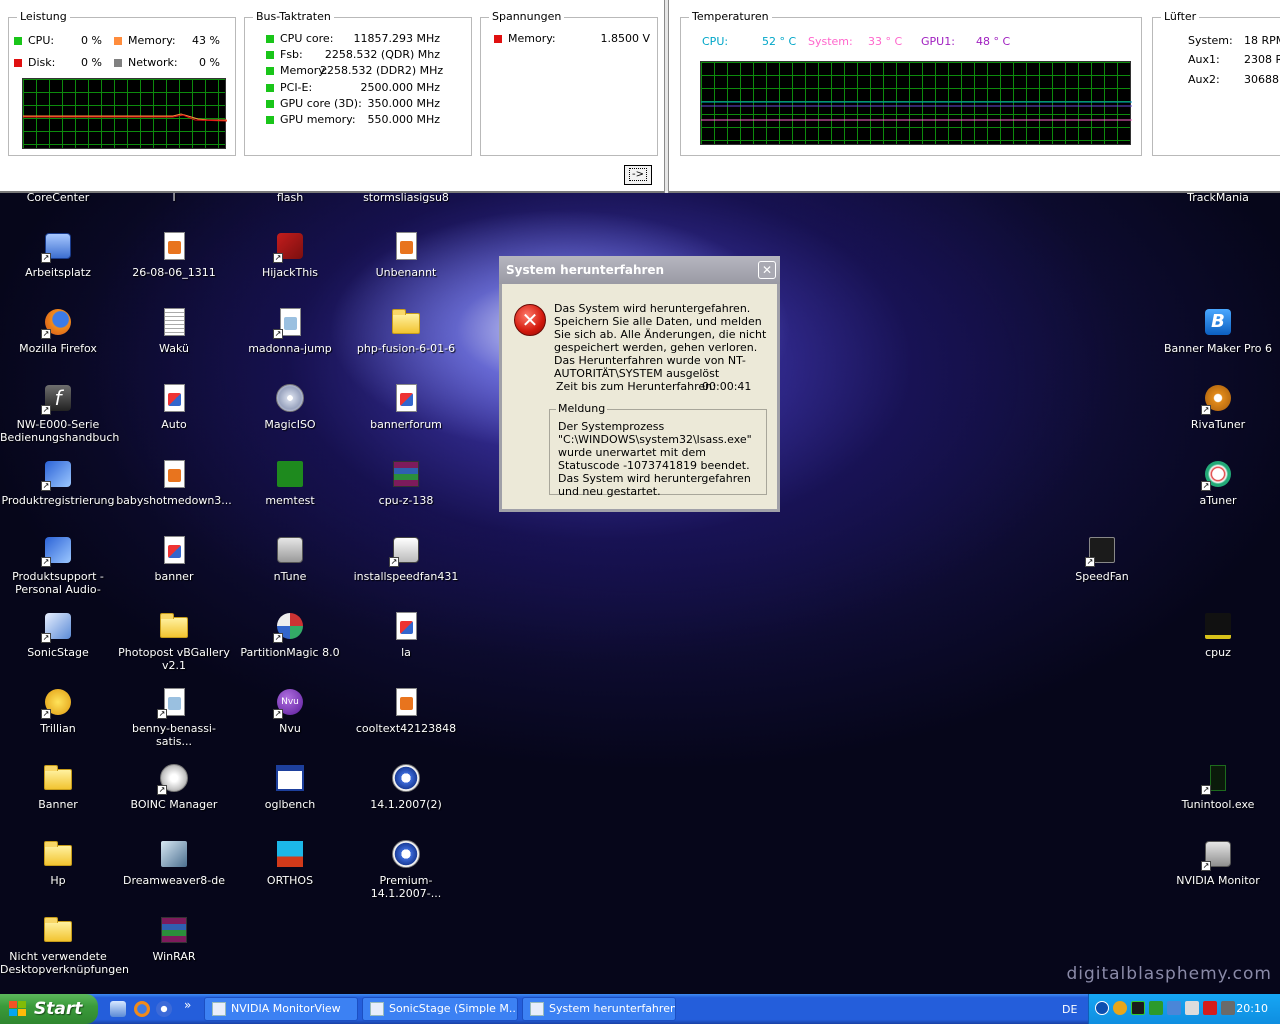  What do you see at coordinates (1262, 79) in the screenshot?
I see `fan-value: 30688 R` at bounding box center [1262, 79].